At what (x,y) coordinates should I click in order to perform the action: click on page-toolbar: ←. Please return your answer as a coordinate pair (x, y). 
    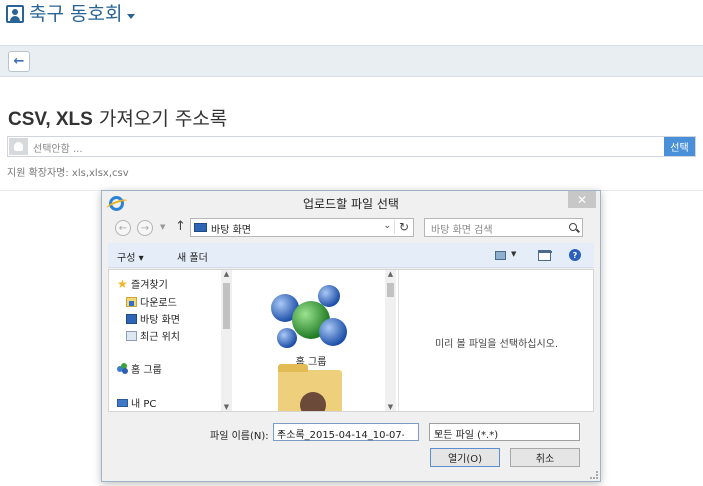
    Looking at the image, I should click on (351, 61).